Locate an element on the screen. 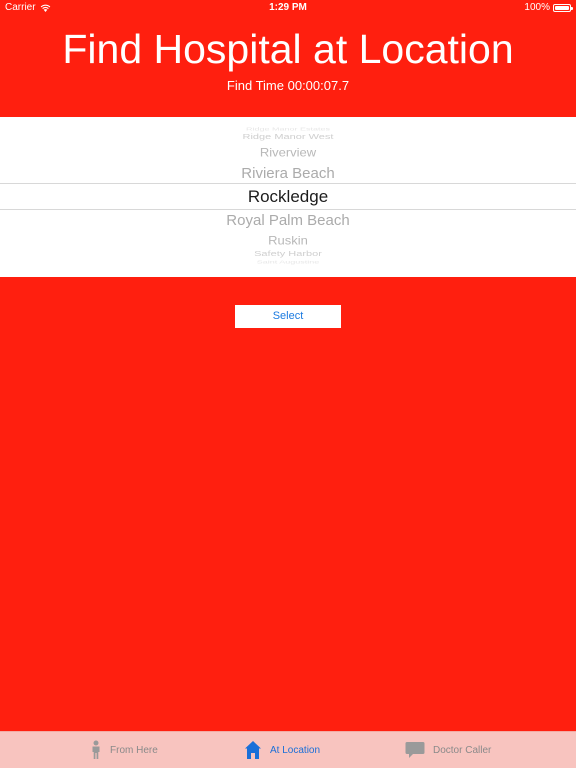 The width and height of the screenshot is (576, 768). picker-item: Safety Harbor is located at coordinates (288, 254).